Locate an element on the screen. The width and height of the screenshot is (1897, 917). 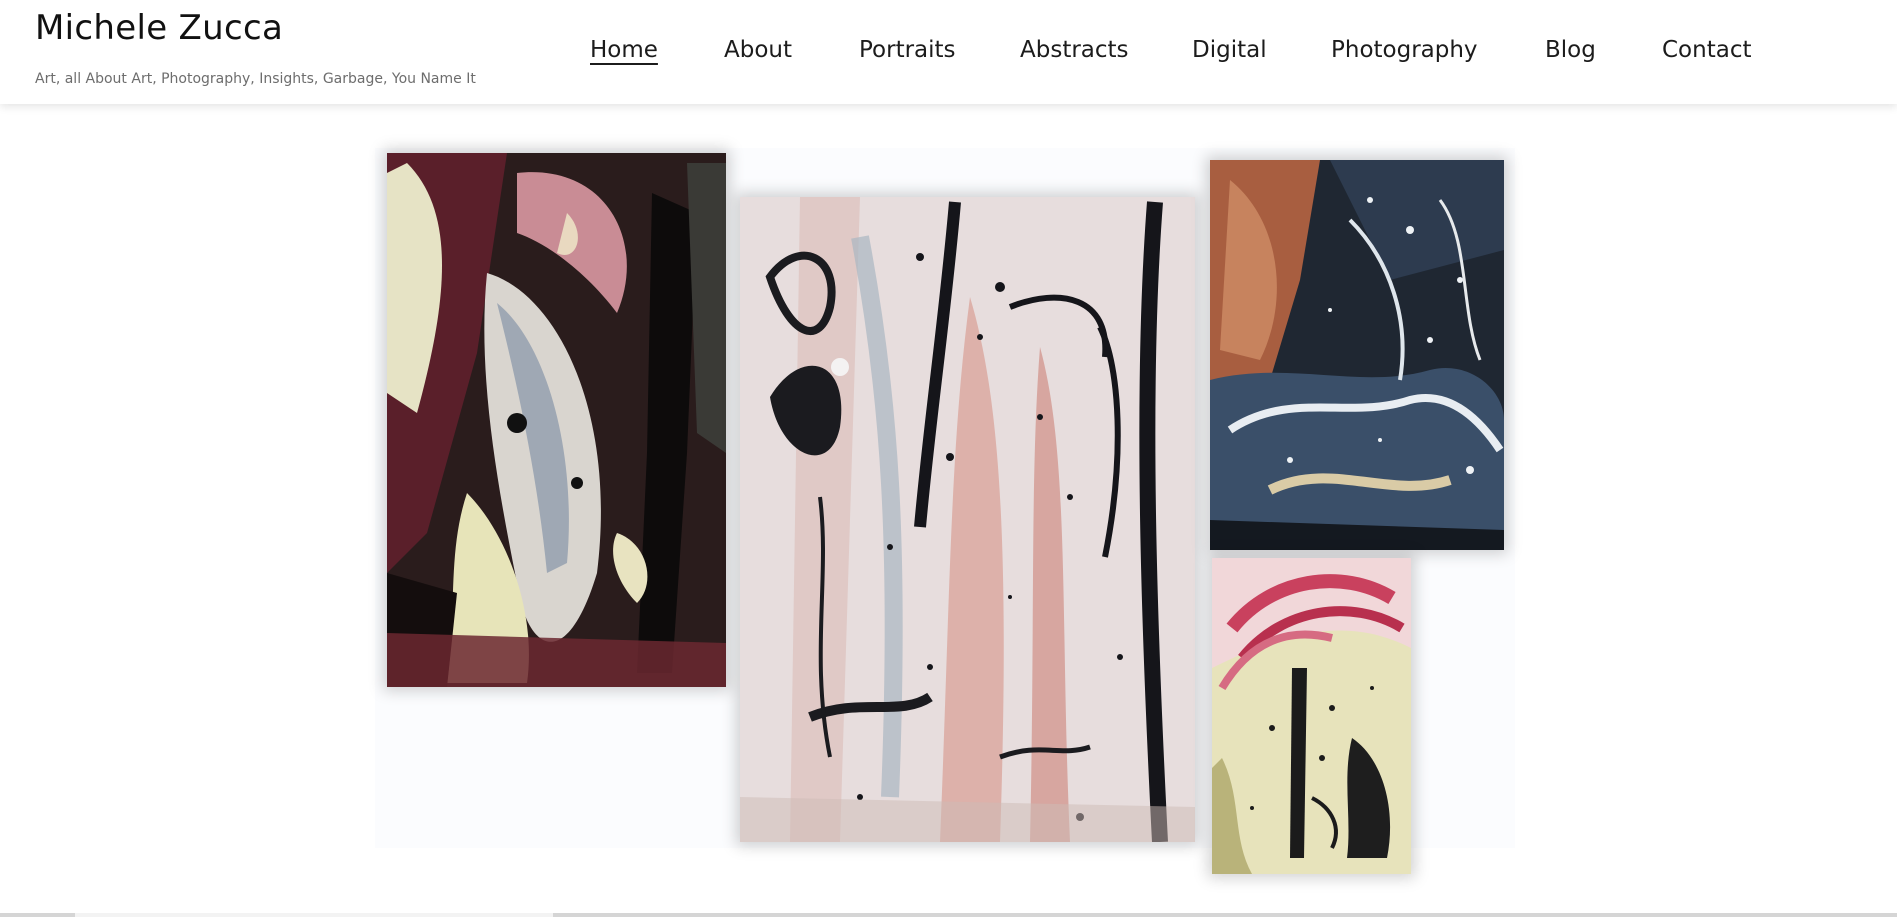
site-title: Michele Zucca is located at coordinates (159, 28).